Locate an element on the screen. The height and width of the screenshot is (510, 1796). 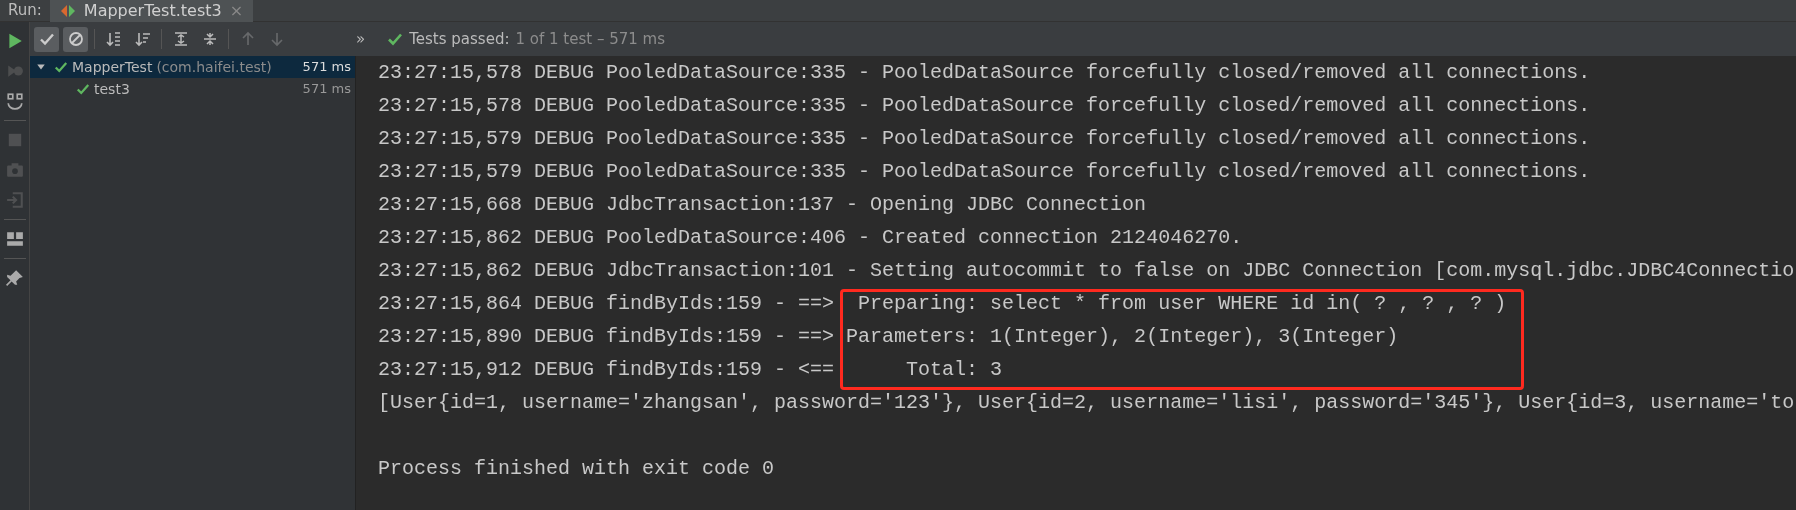
expand-arrow-icon is located at coordinates (41, 67).